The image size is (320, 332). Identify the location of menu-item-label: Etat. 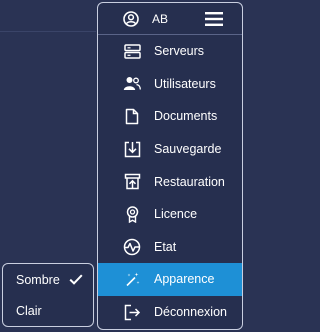
(165, 246).